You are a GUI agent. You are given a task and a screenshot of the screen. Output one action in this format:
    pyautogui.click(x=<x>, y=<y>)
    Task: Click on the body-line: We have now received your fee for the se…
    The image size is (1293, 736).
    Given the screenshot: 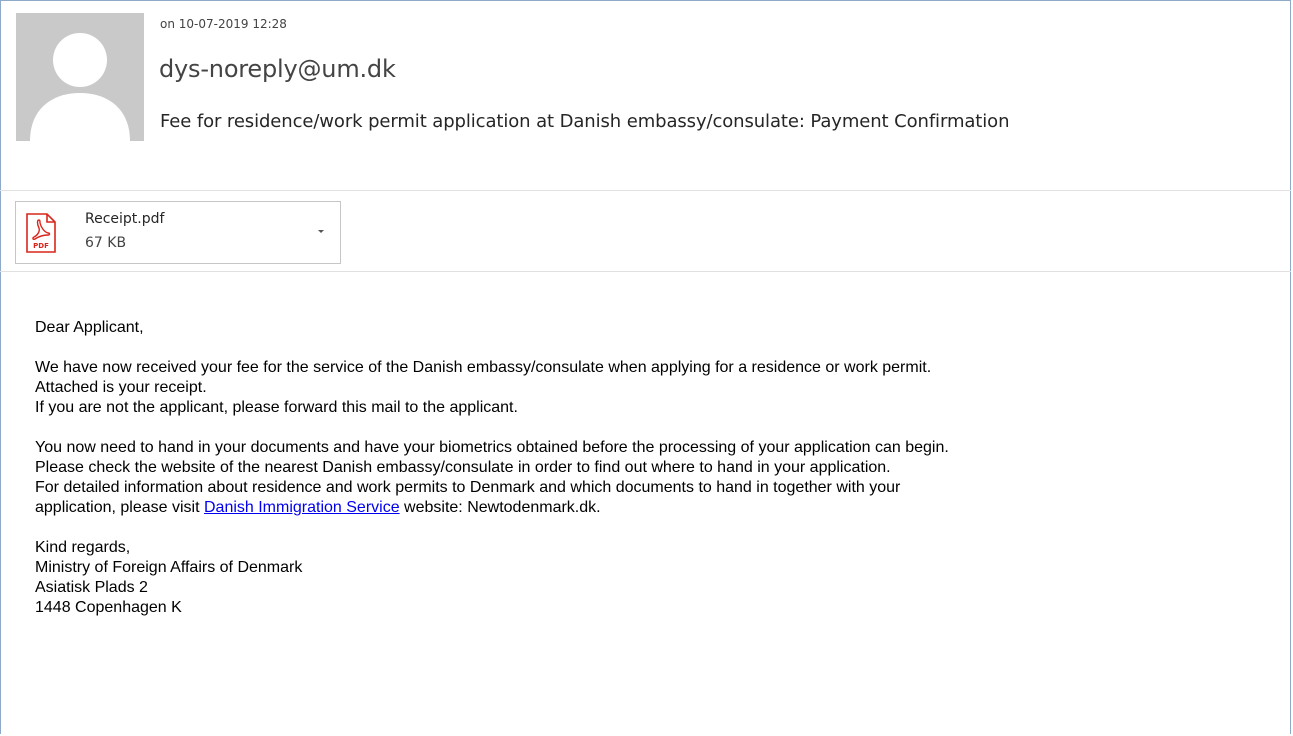 What is the action you would take?
    pyautogui.click(x=483, y=367)
    